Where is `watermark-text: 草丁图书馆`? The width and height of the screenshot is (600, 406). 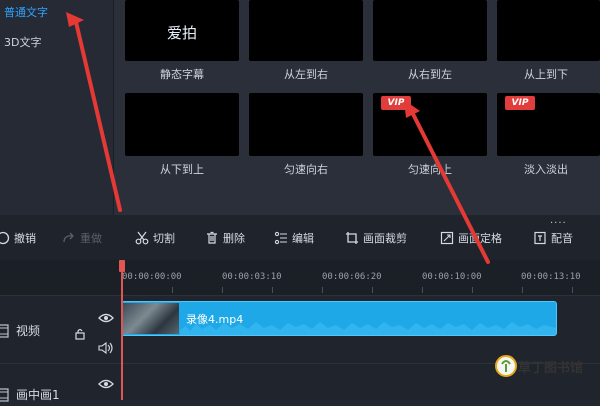 watermark-text: 草丁图书馆 is located at coordinates (551, 368).